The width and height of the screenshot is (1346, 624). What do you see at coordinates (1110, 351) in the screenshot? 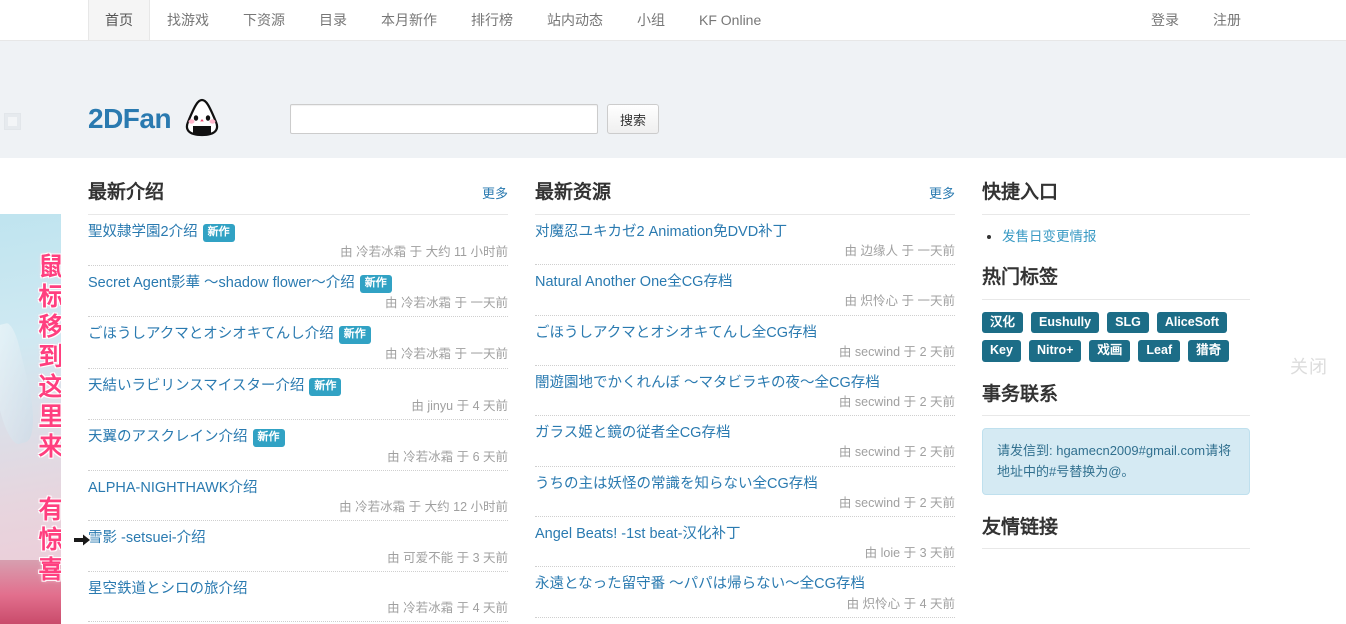
I see `tag-xihua: 戏画` at bounding box center [1110, 351].